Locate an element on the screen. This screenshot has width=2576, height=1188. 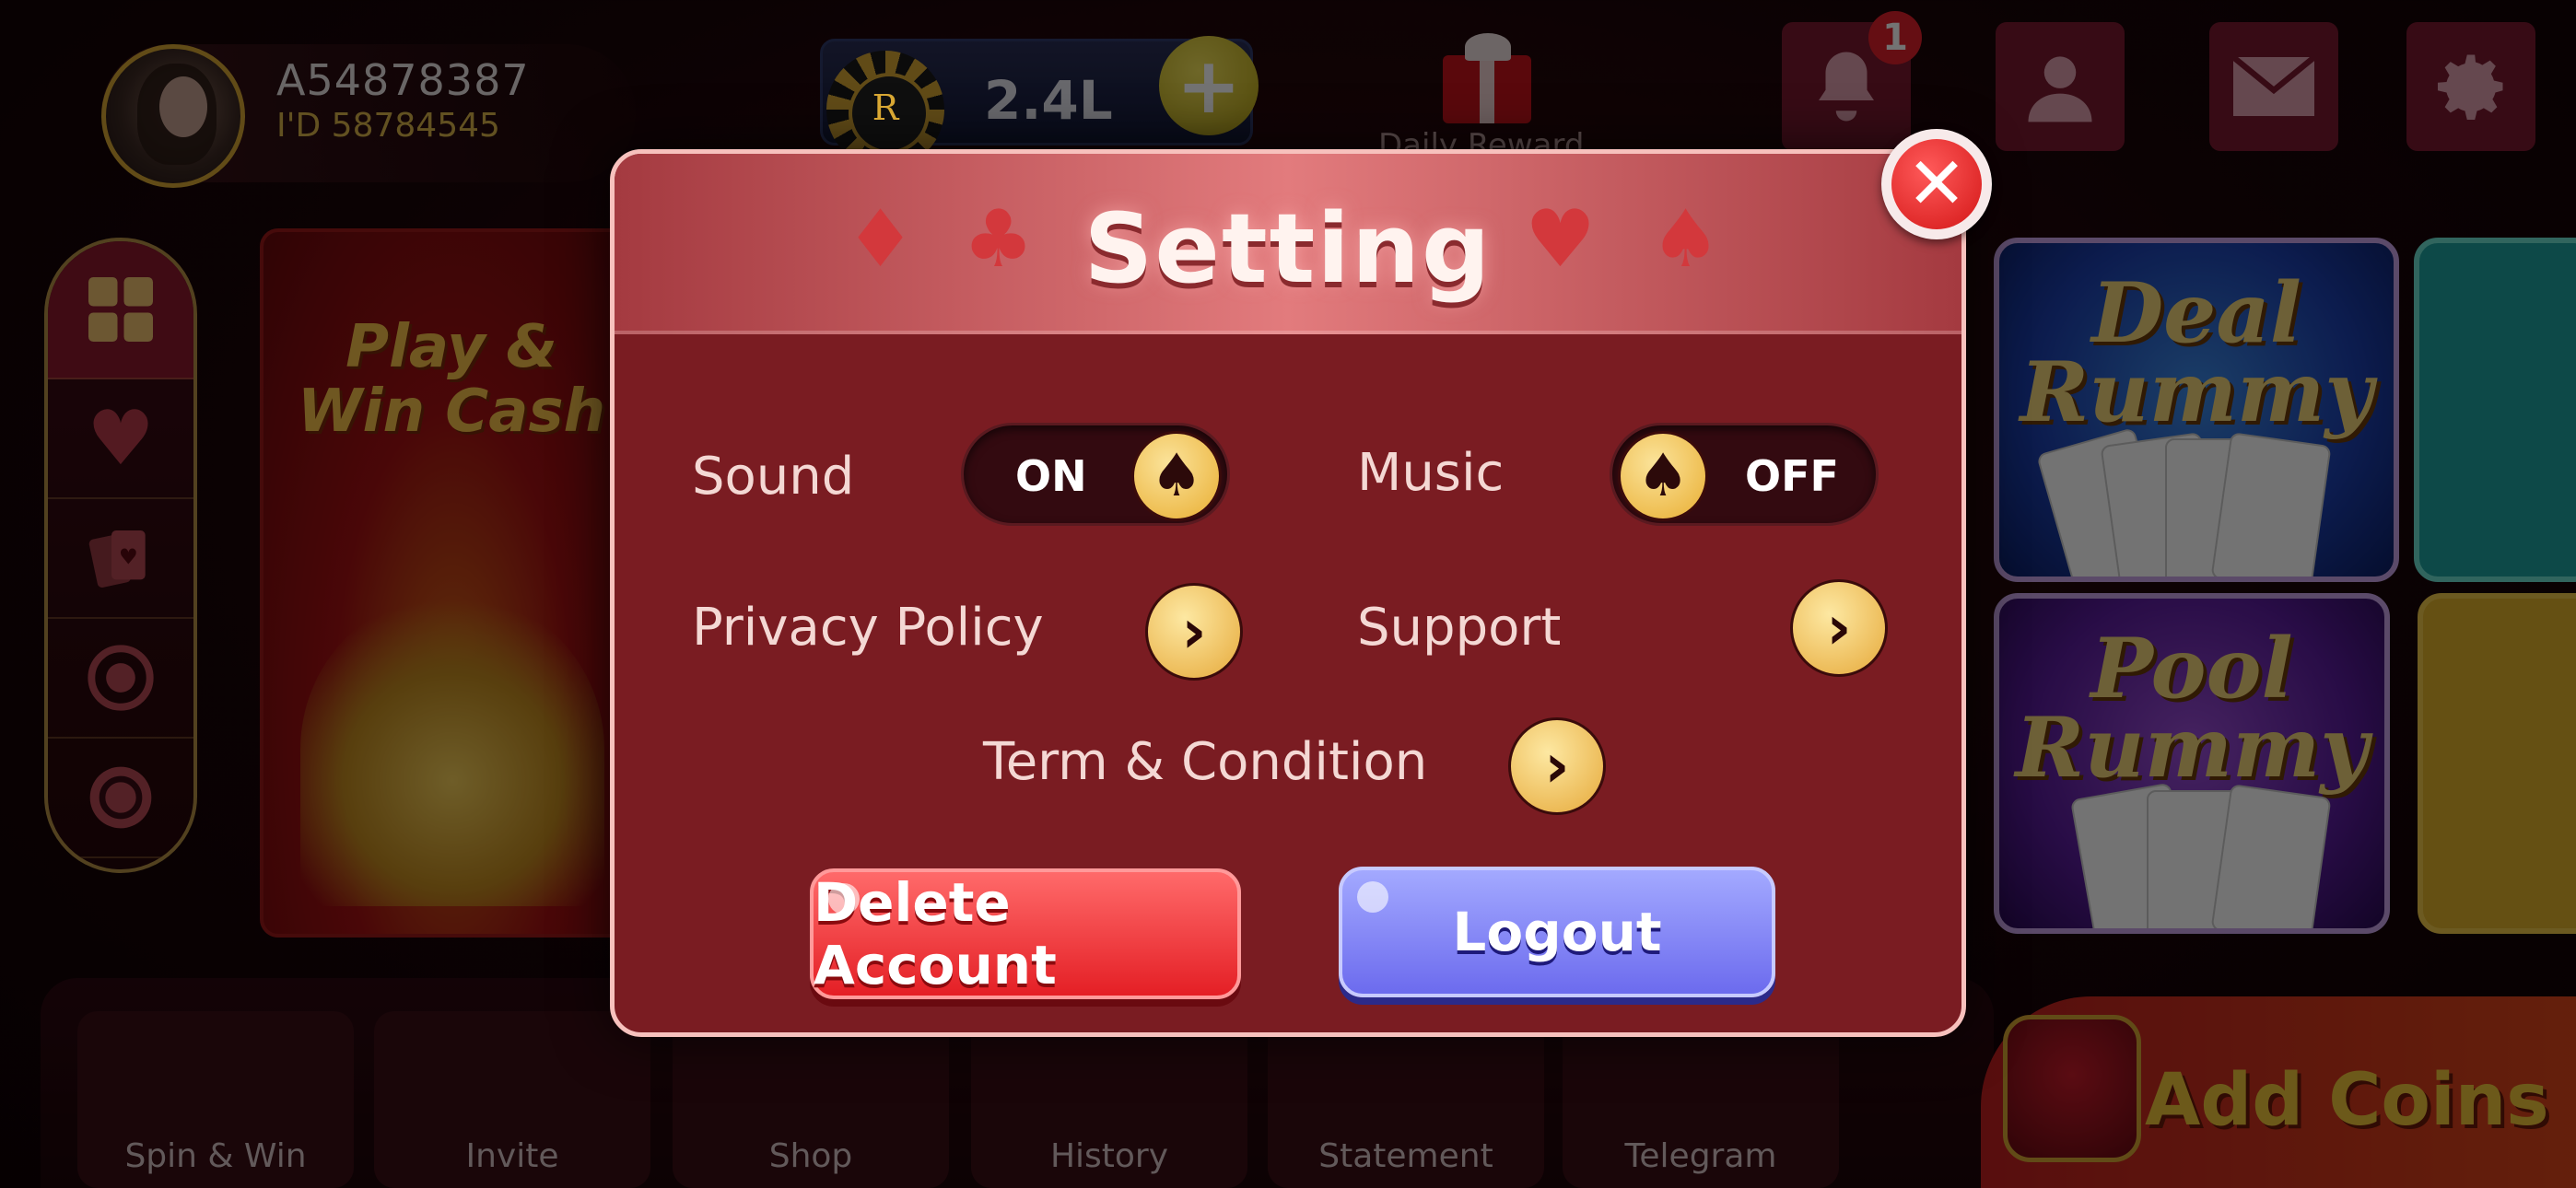
wallet-balance: R 2.4L + is located at coordinates (1039, 102).